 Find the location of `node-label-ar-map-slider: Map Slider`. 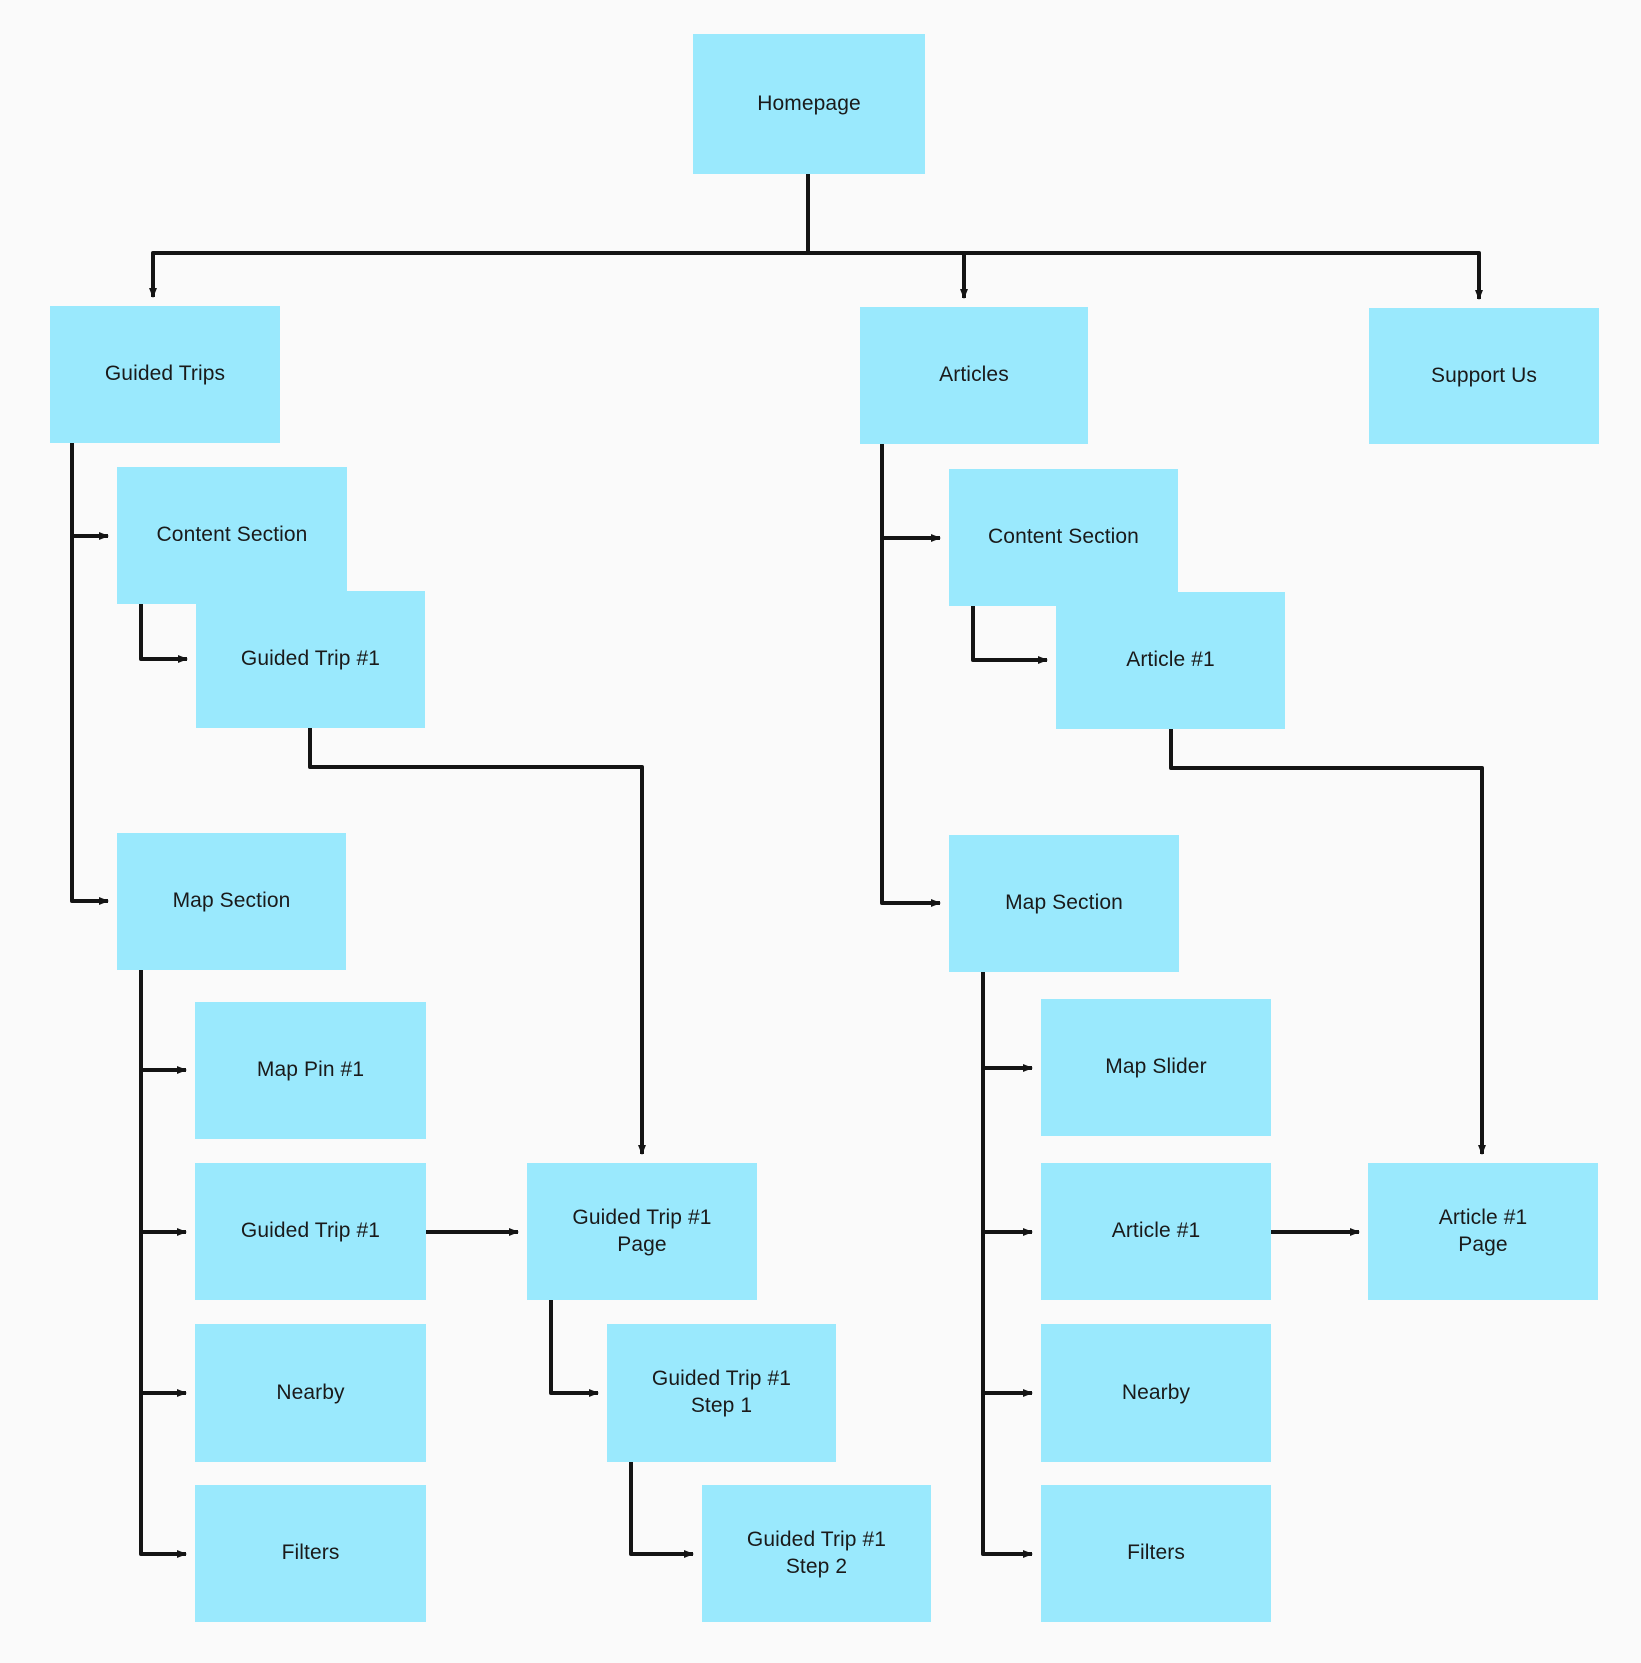

node-label-ar-map-slider: Map Slider is located at coordinates (1156, 1067).